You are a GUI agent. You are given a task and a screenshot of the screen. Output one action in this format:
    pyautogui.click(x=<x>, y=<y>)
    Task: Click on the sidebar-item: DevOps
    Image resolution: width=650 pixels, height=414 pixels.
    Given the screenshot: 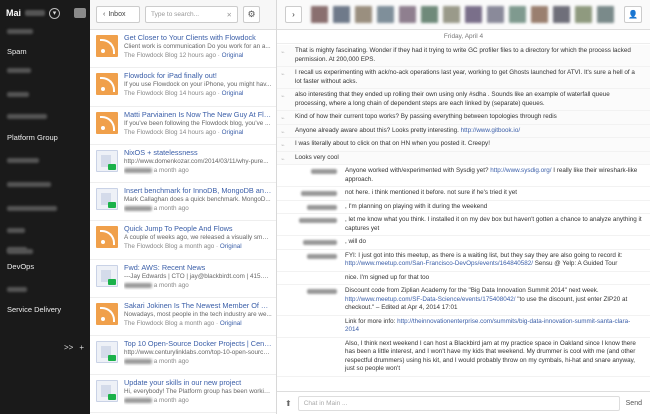 What is the action you would take?
    pyautogui.click(x=20, y=266)
    